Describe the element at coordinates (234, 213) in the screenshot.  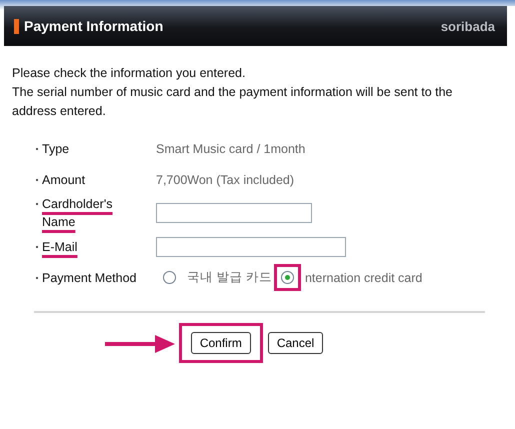
I see `name-field` at that location.